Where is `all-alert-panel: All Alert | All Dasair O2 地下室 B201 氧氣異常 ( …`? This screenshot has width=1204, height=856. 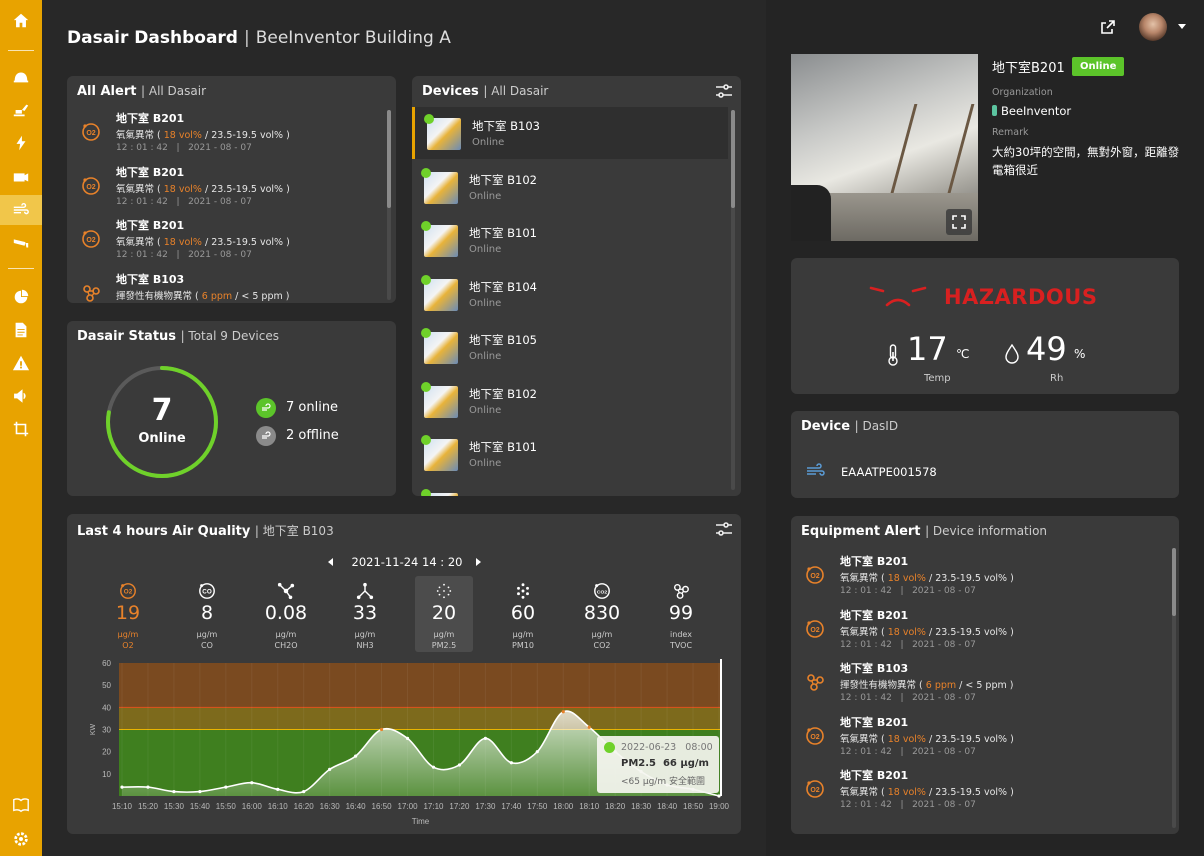 all-alert-panel: All Alert | All Dasair O2 地下室 B201 氧氣異常 ( … is located at coordinates (231, 189).